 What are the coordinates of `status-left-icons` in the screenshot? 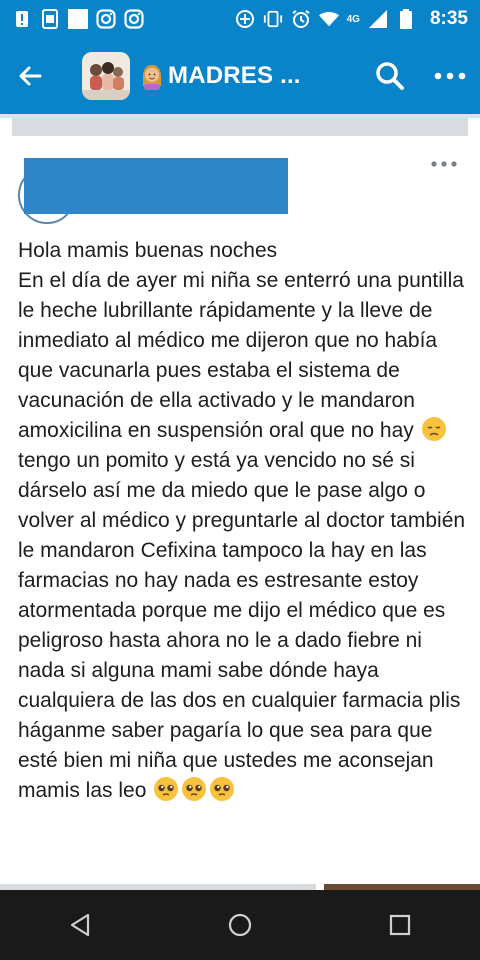 It's located at (78, 19).